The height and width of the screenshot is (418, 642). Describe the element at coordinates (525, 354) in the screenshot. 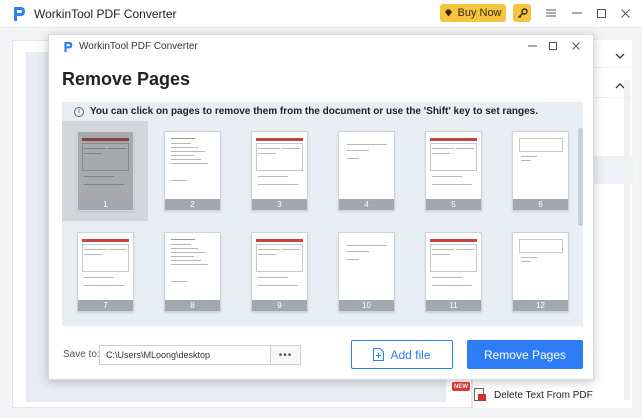

I see `remove-pages-button: Remove Pages` at that location.